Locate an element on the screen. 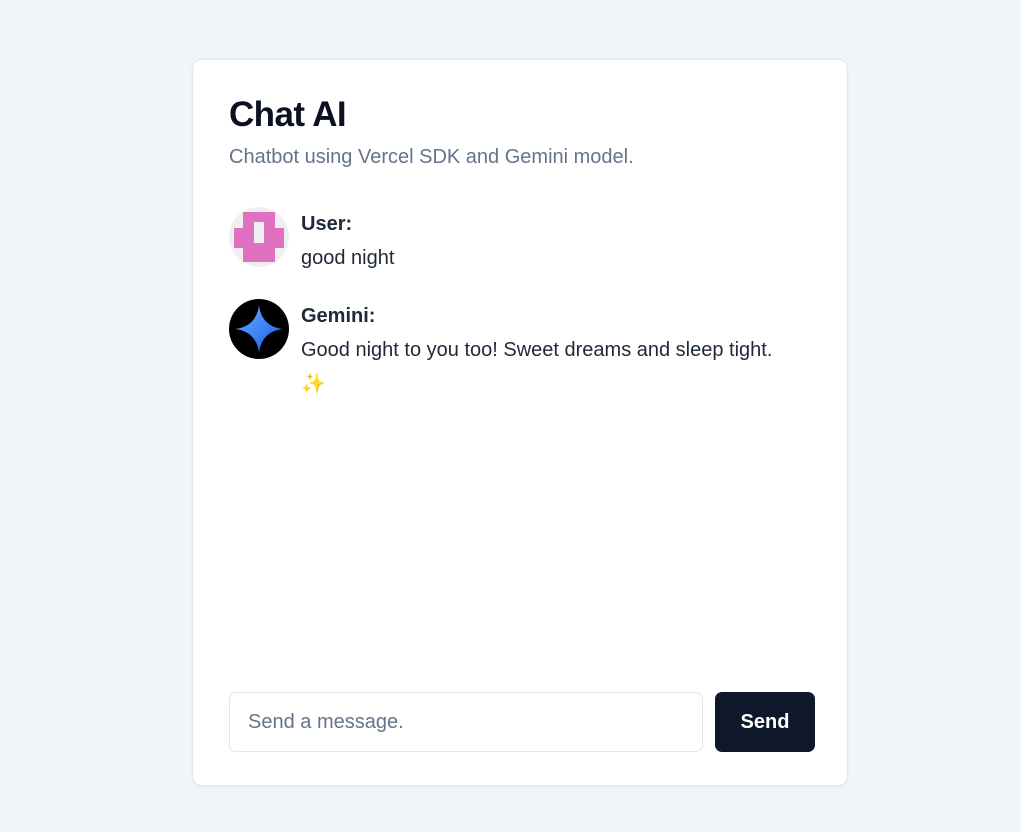  message-user: User: good night is located at coordinates (521, 241).